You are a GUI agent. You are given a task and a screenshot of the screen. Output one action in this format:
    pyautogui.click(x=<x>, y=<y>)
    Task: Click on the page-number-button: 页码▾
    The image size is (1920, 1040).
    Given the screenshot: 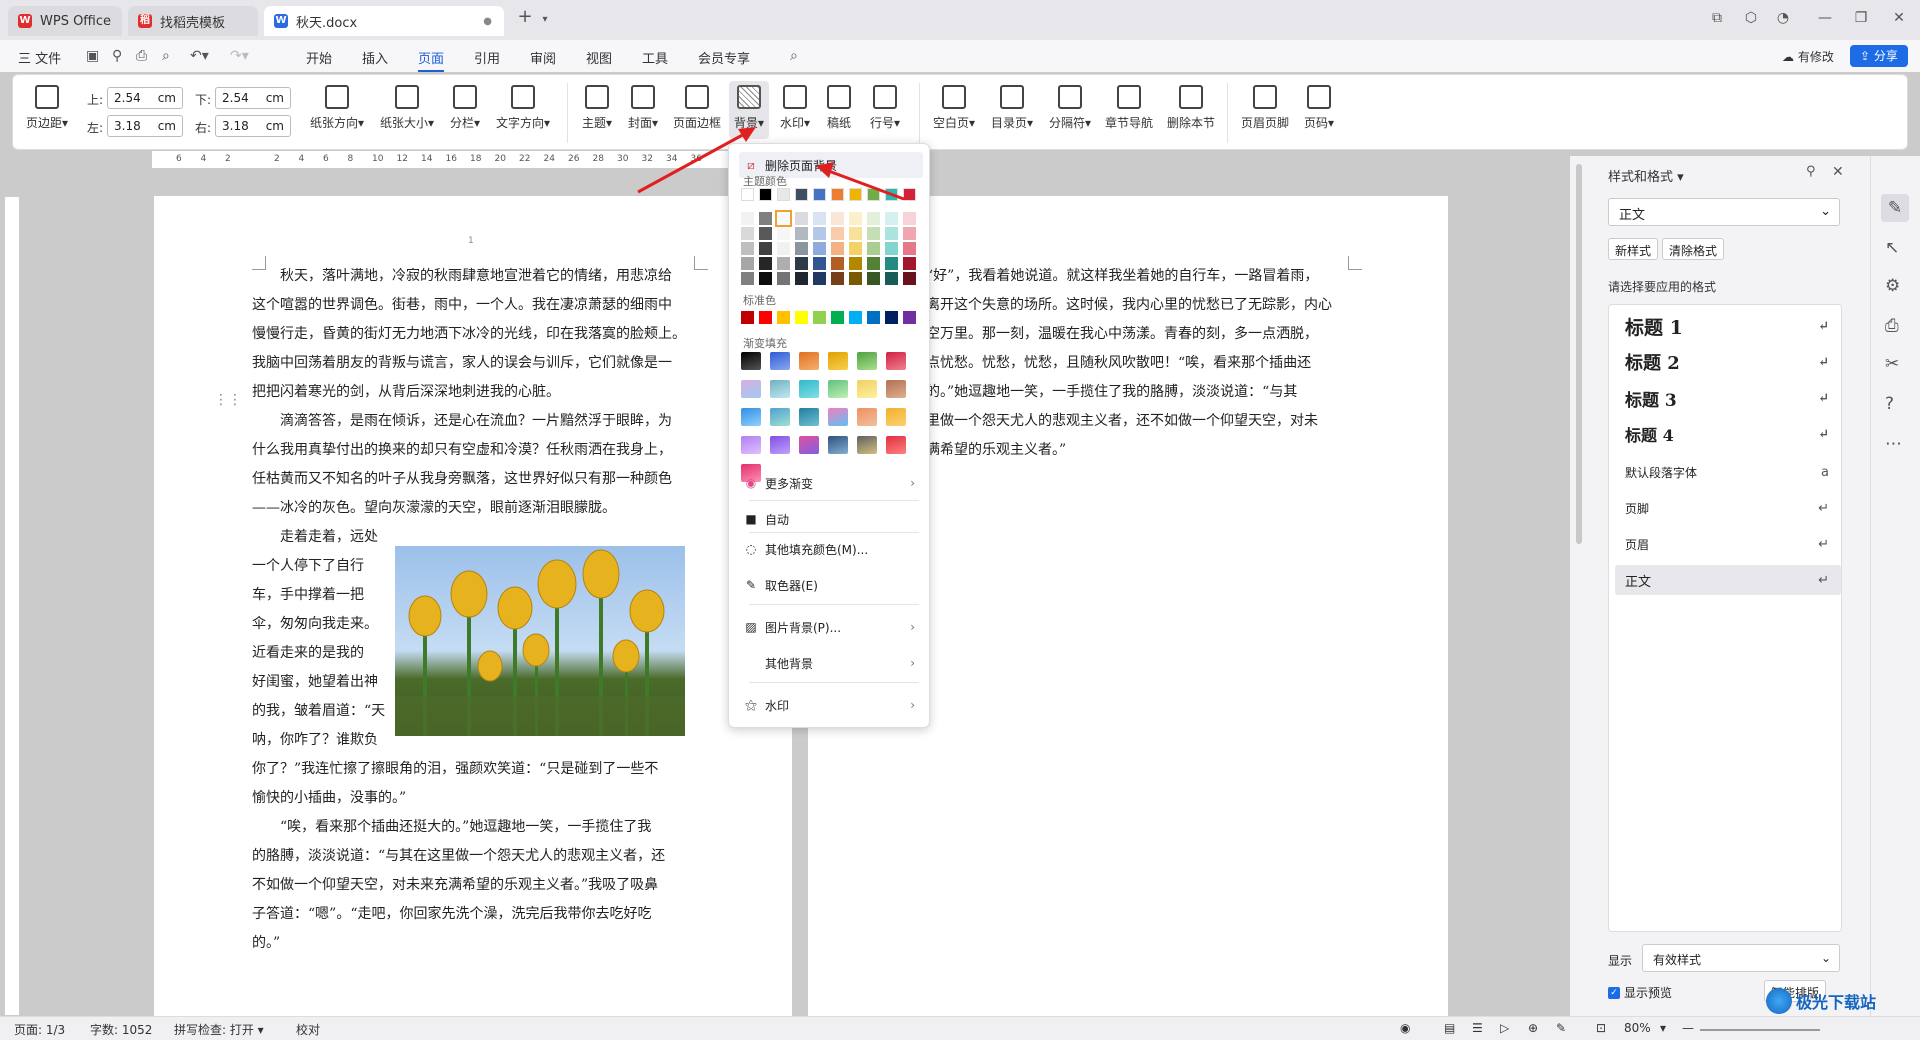 What is the action you would take?
    pyautogui.click(x=1319, y=108)
    